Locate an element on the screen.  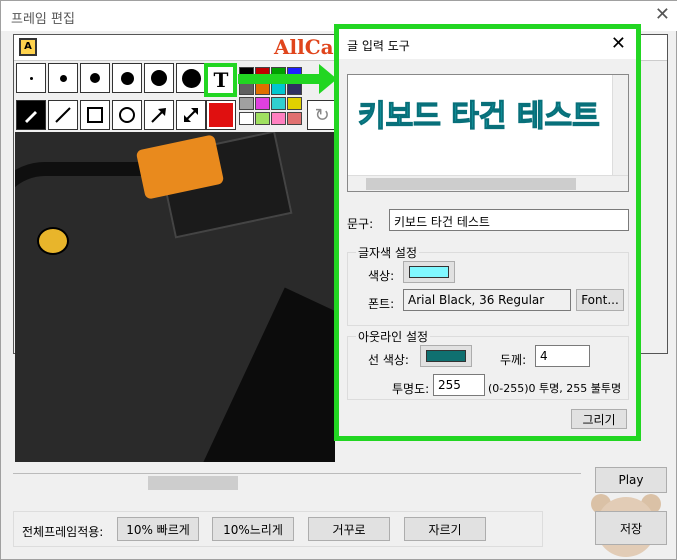
font-value: Arial Black, 36 Regular is located at coordinates (487, 300).